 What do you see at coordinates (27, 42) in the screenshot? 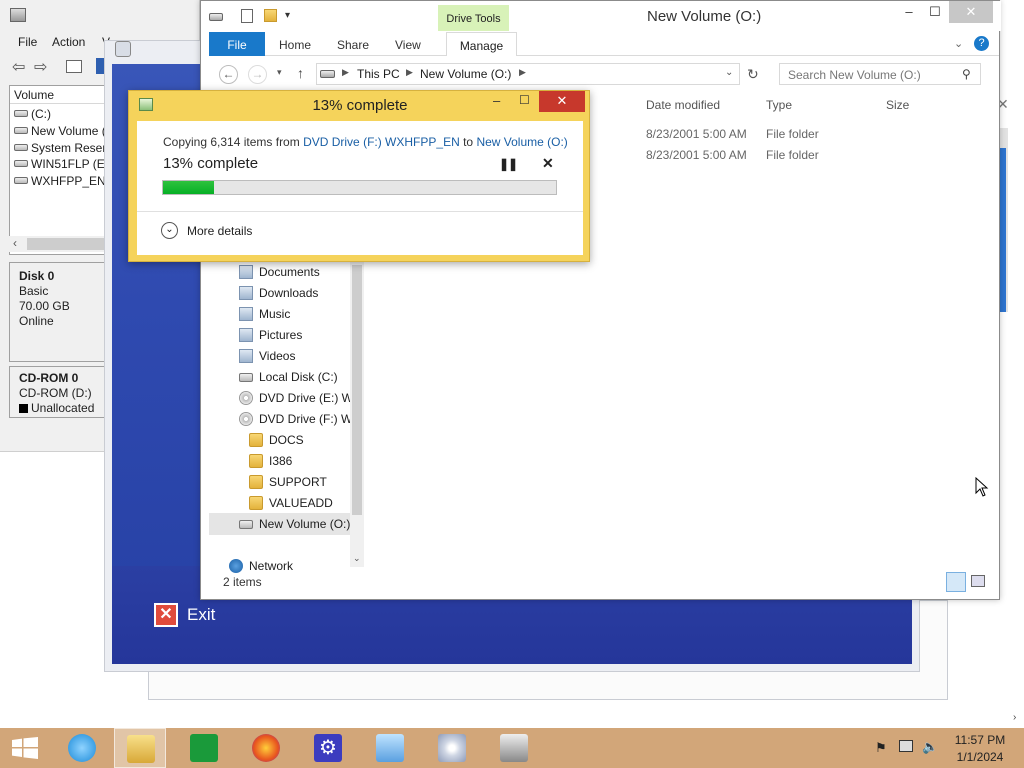
I see `dm-menu-file: File` at bounding box center [27, 42].